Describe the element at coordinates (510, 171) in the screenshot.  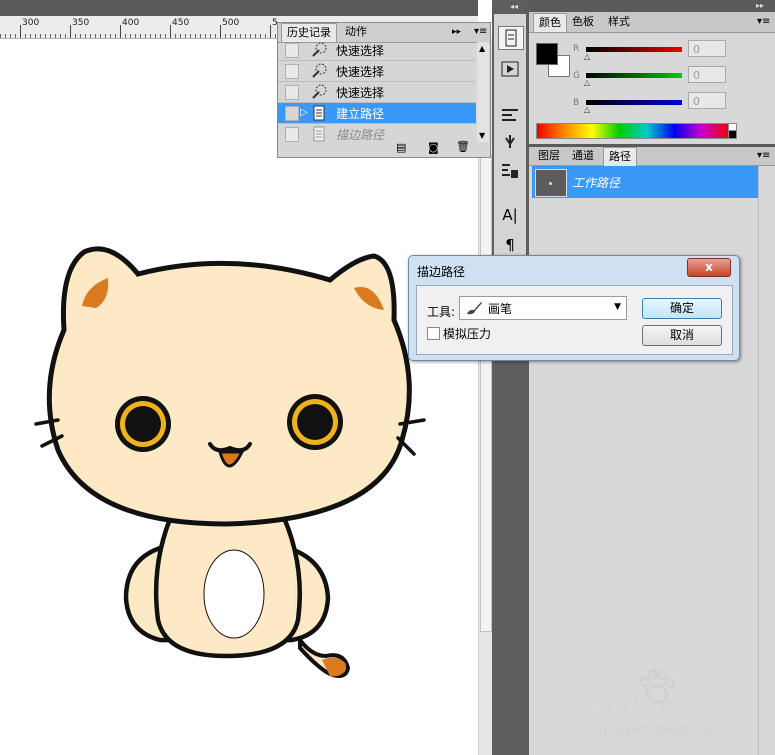
I see `clone-source-icon` at that location.